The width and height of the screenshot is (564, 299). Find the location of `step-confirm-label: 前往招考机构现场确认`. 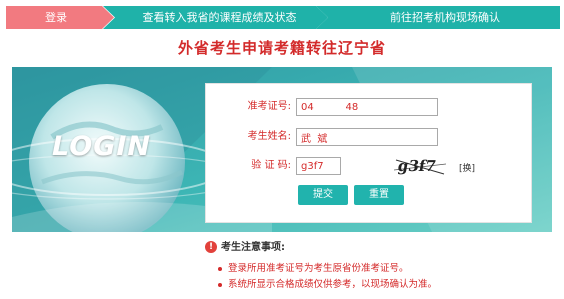

step-confirm-label: 前往招考机构现场确认 is located at coordinates (445, 17).